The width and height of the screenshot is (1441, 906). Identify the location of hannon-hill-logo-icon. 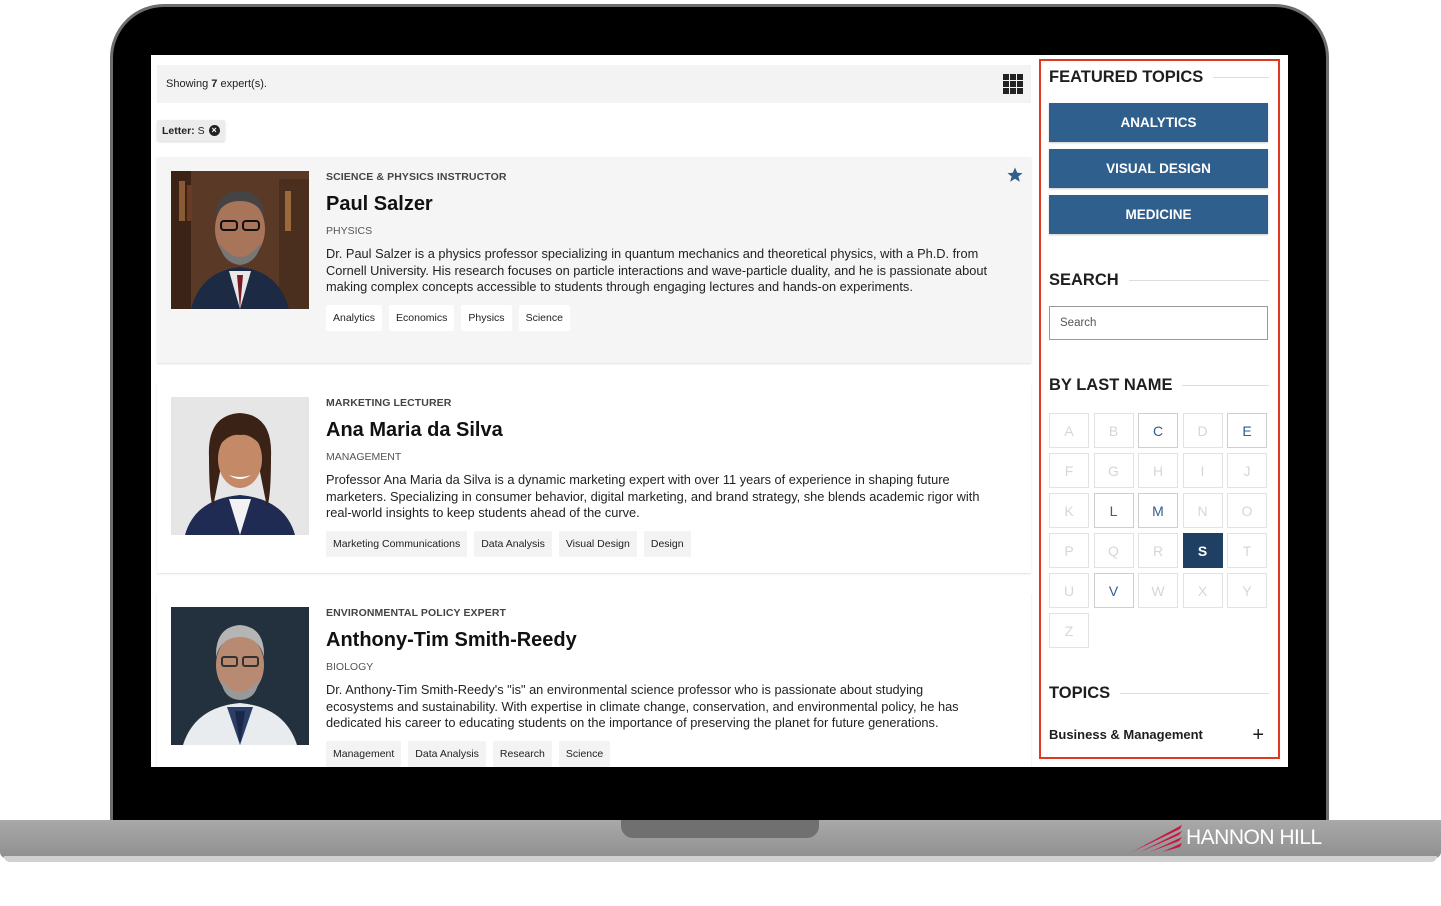
(1157, 838).